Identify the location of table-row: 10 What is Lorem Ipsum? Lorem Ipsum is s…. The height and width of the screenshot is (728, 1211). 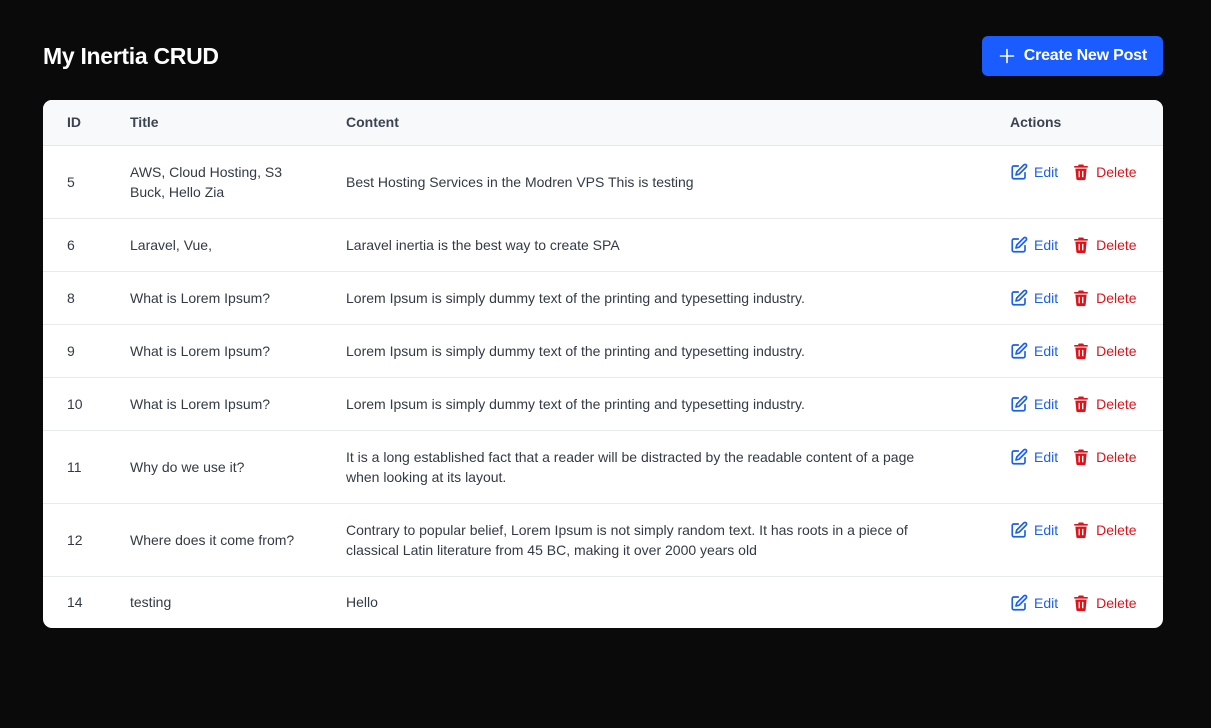
(603, 404).